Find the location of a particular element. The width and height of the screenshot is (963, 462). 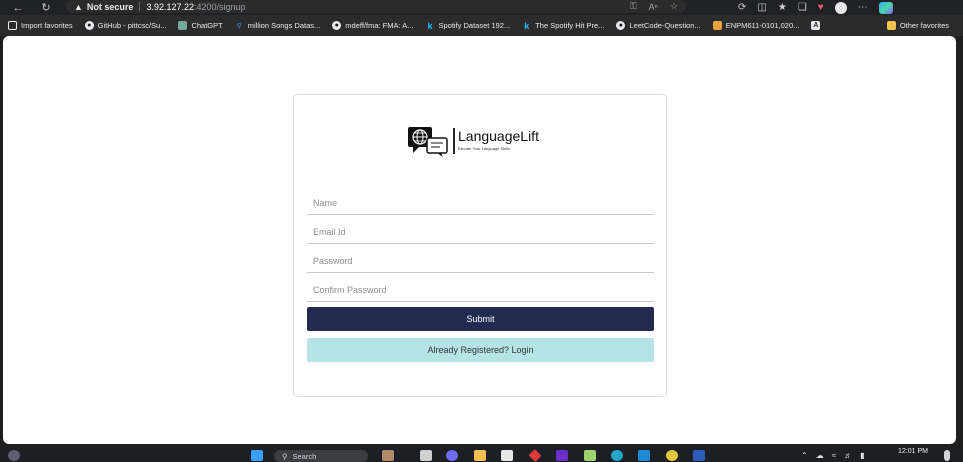

clock-time: 12:01 PM is located at coordinates (913, 451).